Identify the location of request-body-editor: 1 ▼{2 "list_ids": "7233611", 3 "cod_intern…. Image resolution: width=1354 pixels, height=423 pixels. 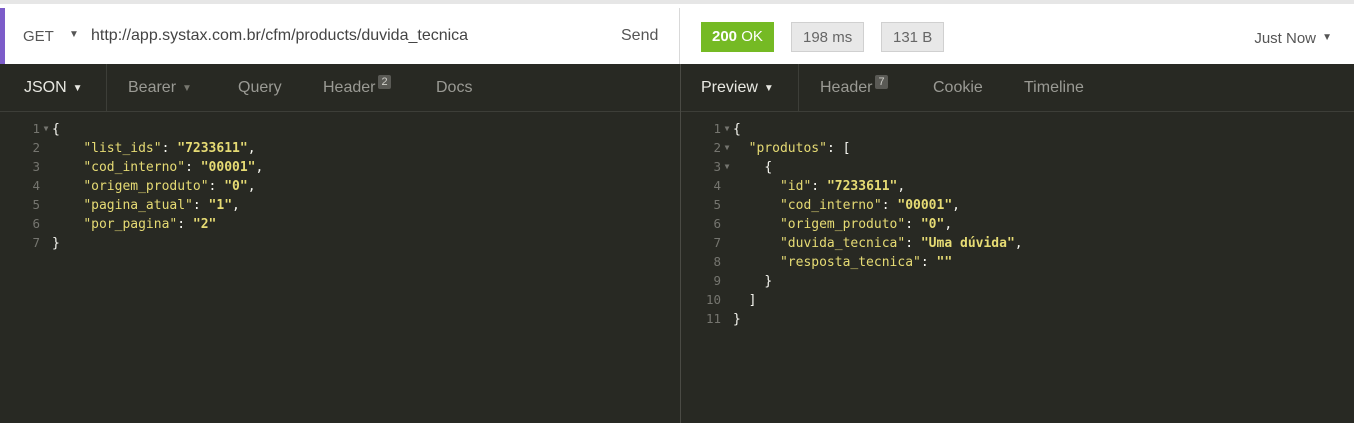
(131, 185).